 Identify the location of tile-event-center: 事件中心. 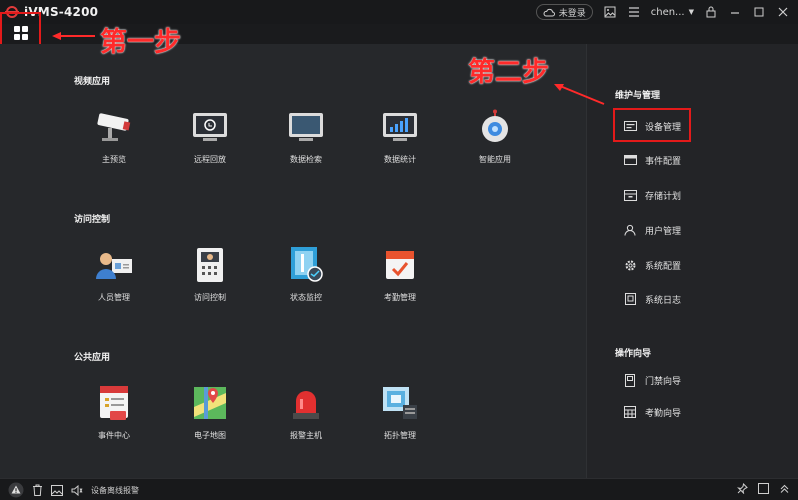
(114, 413).